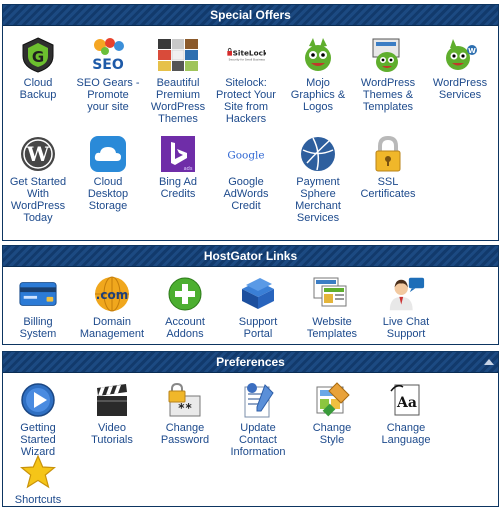 The image size is (502, 511). I want to click on offer-mojo-graphics-label: Mojo Graphics & Logos, so click(318, 95).